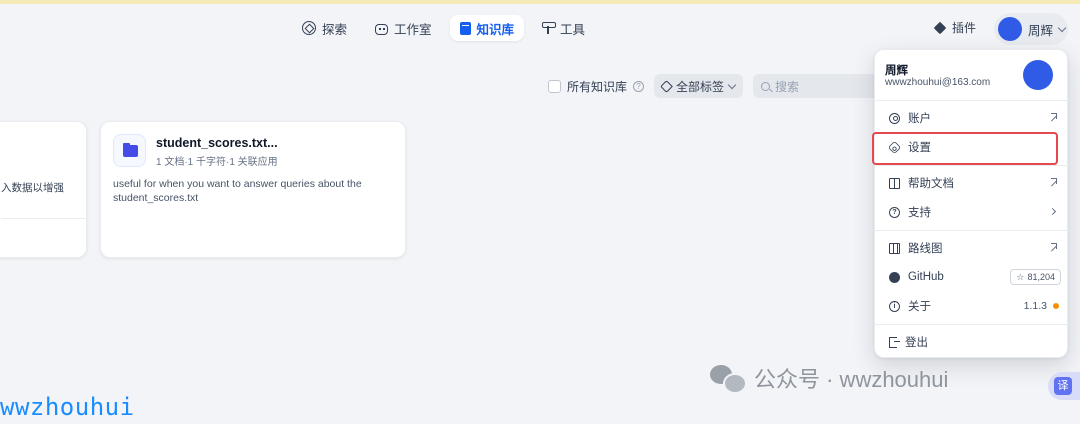  Describe the element at coordinates (67, 407) in the screenshot. I see `corner-watermark: wwzhouhui` at that location.